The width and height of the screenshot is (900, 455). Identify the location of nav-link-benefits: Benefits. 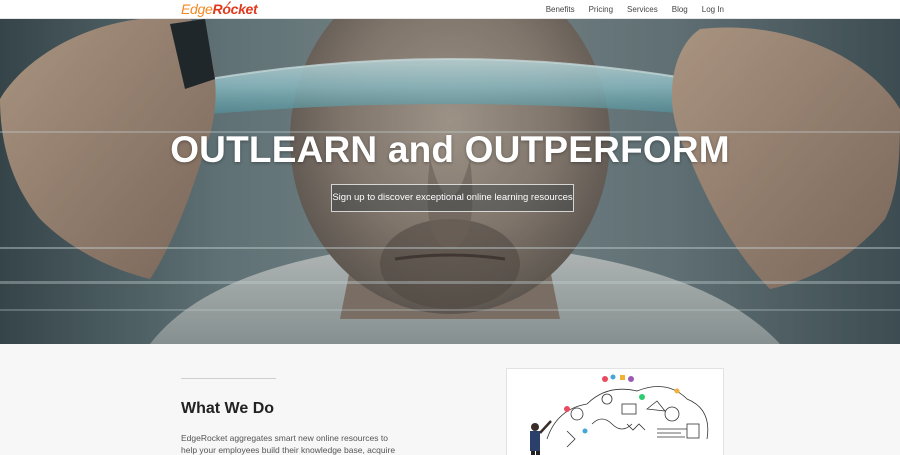
(560, 9).